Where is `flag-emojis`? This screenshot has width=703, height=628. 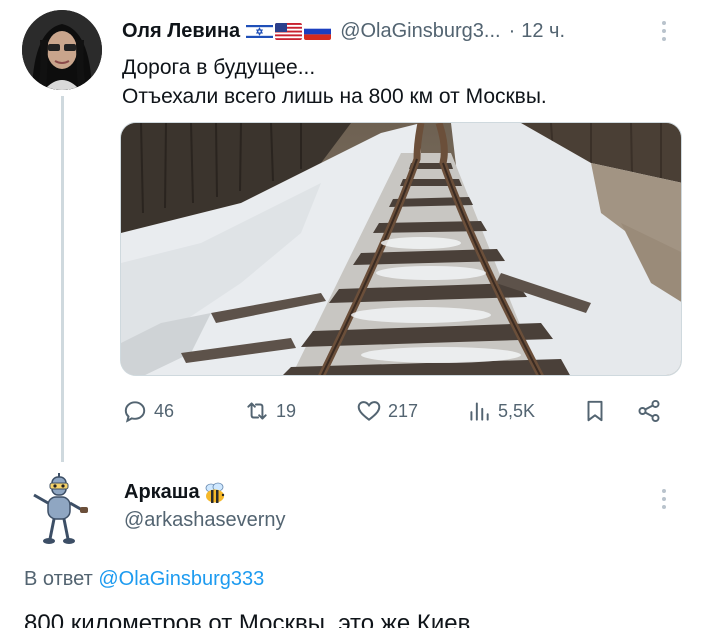
flag-emojis is located at coordinates (289, 31).